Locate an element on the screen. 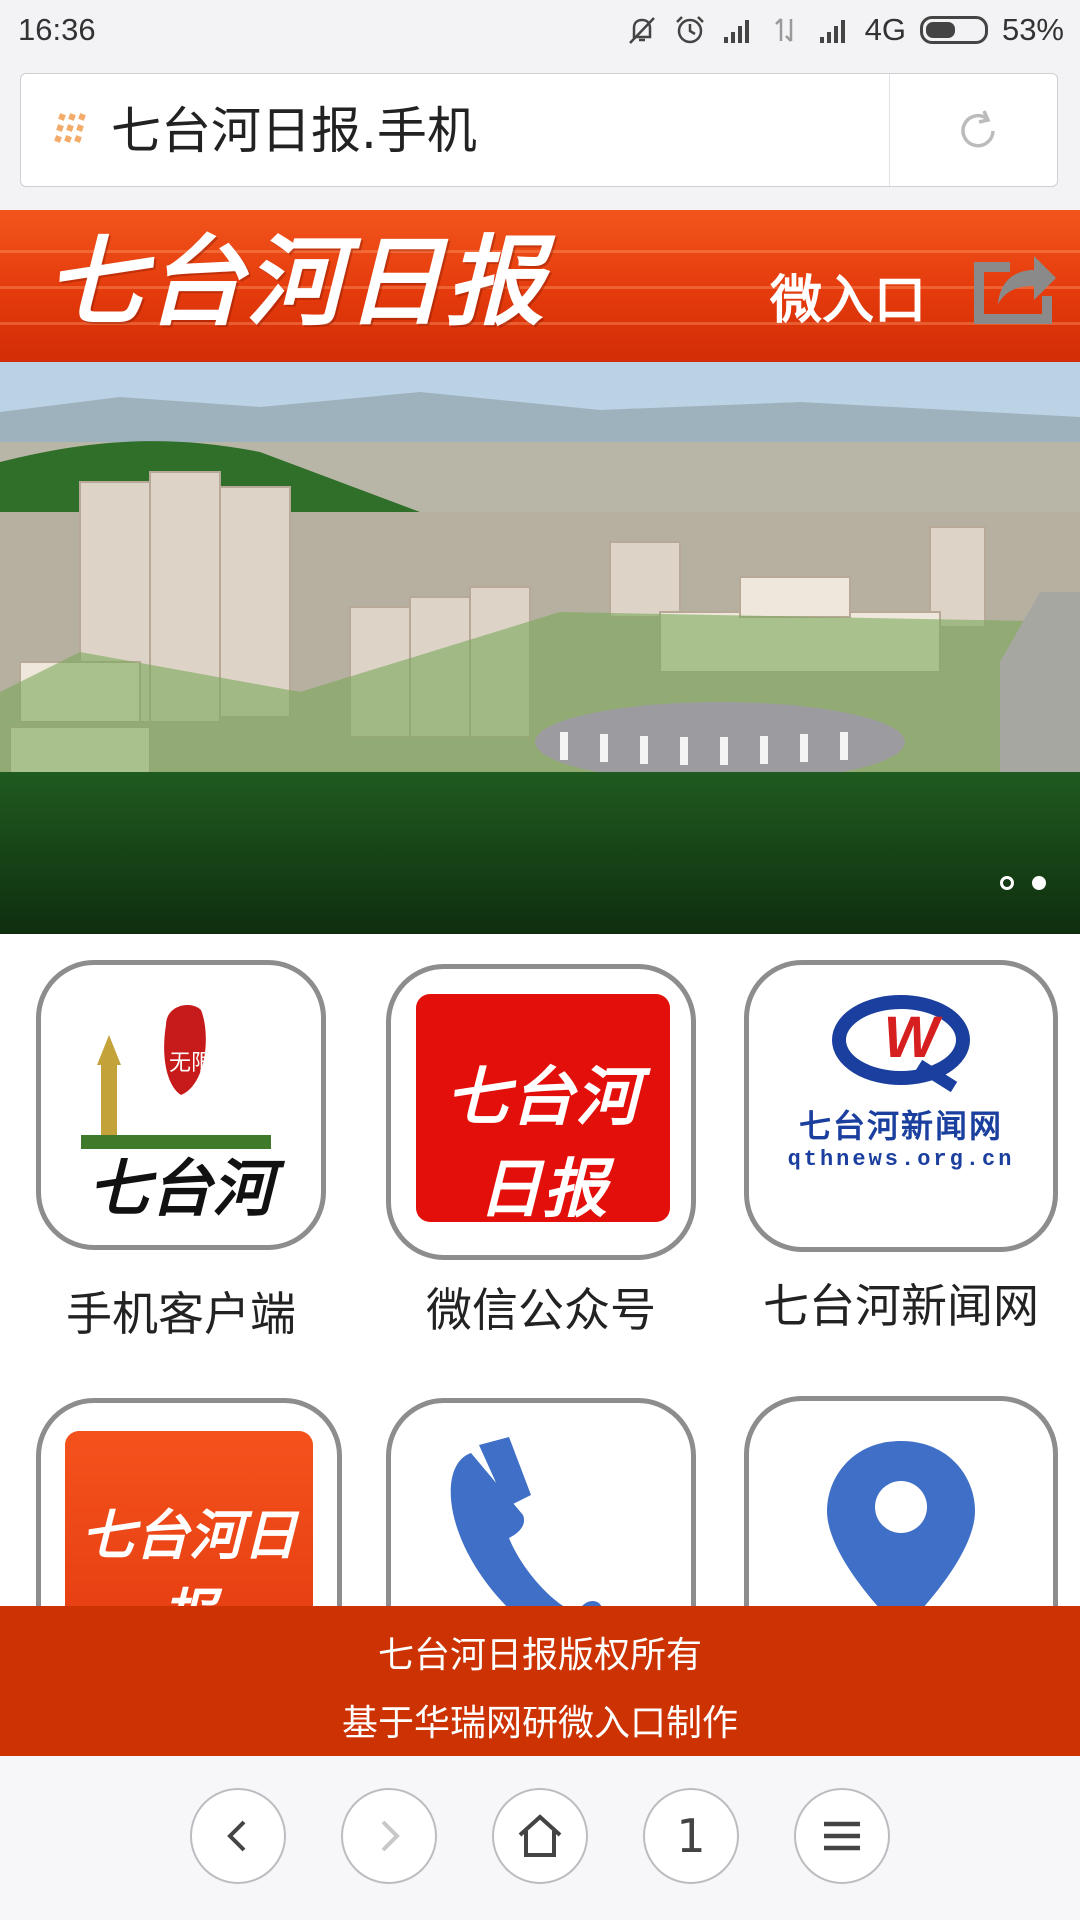  browser-toolbar: 七台河日报.手机 is located at coordinates (540, 135).